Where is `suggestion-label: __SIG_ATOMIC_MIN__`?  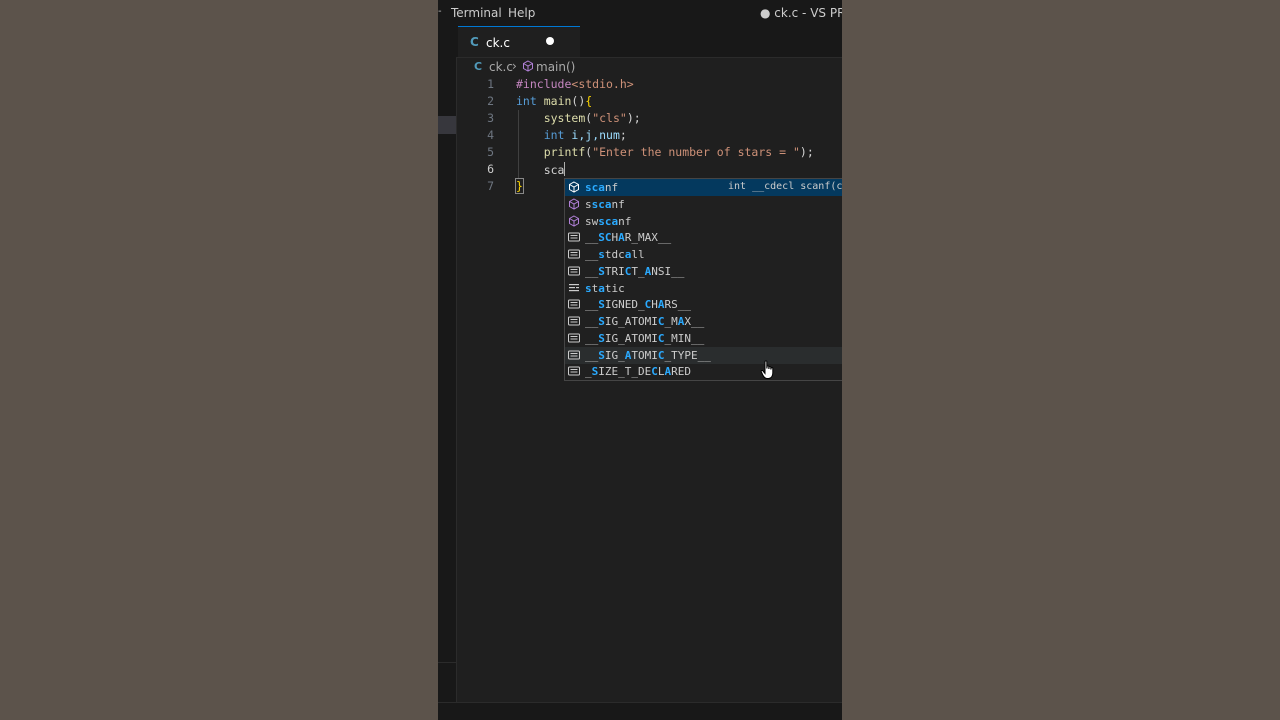
suggestion-label: __SIG_ATOMIC_MIN__ is located at coordinates (644, 338).